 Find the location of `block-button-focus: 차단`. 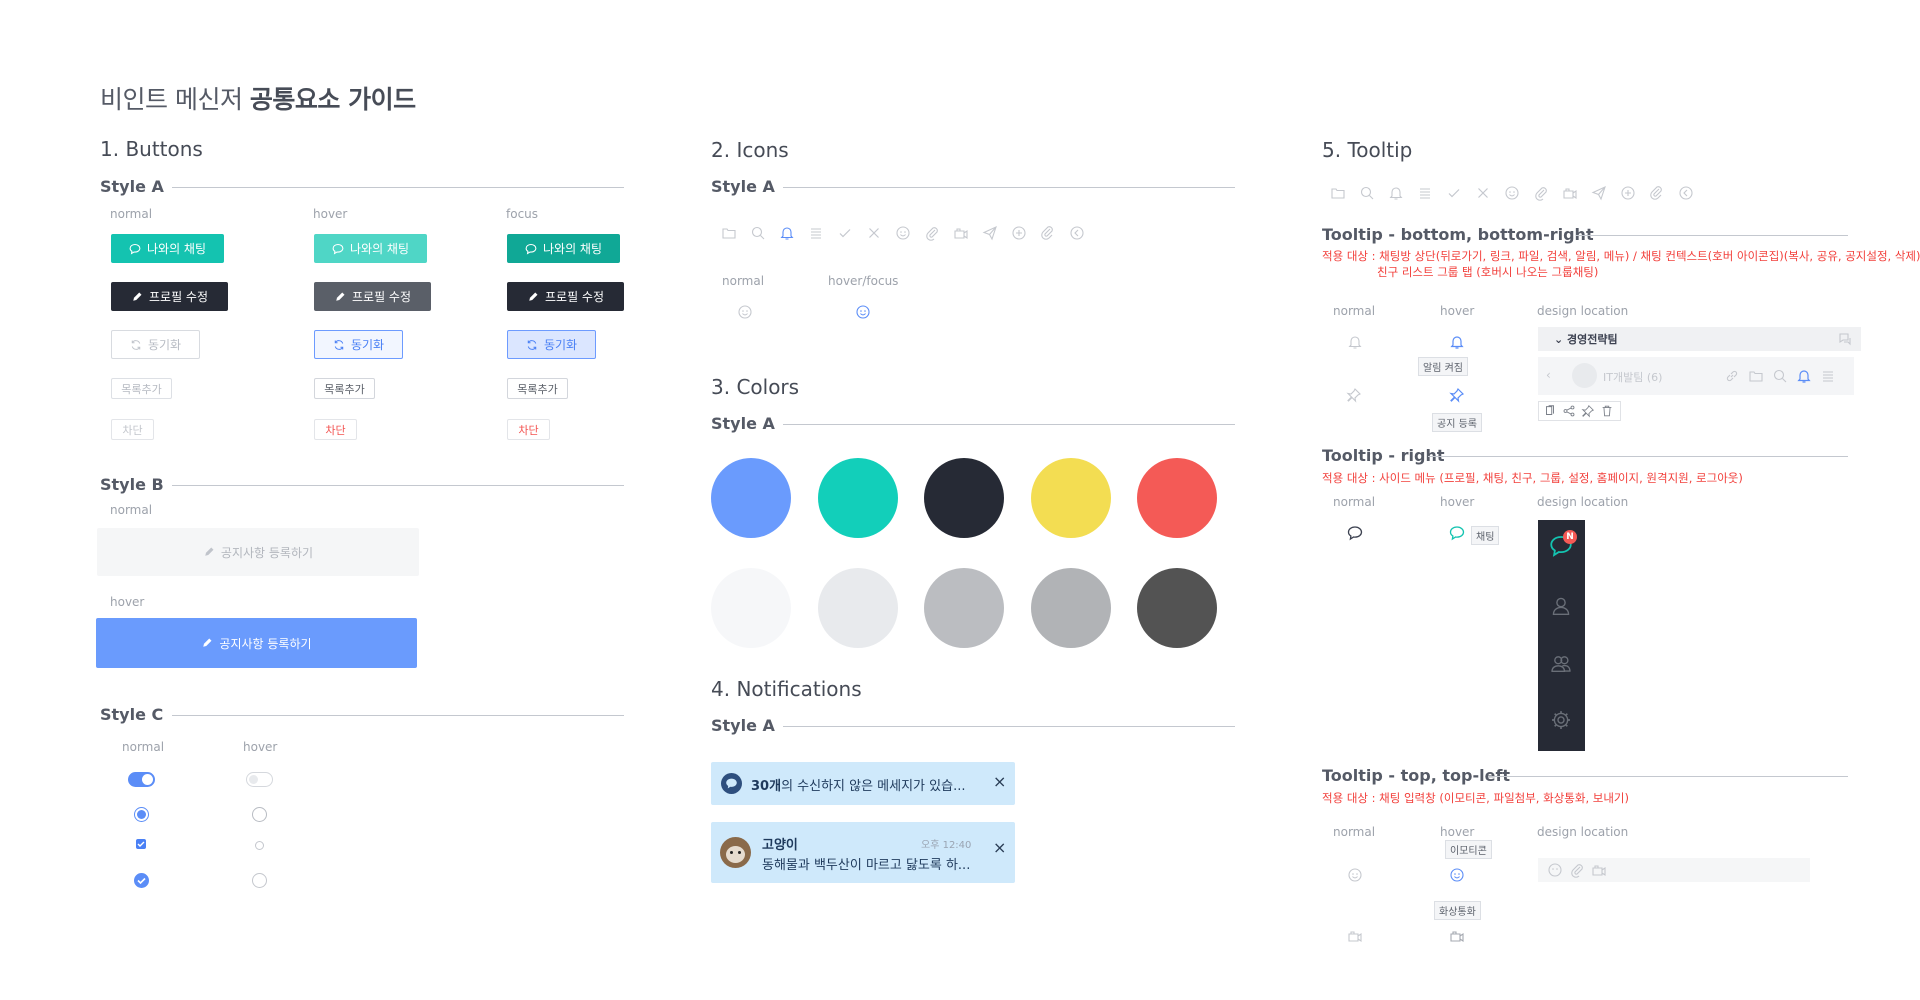

block-button-focus: 차단 is located at coordinates (528, 429).